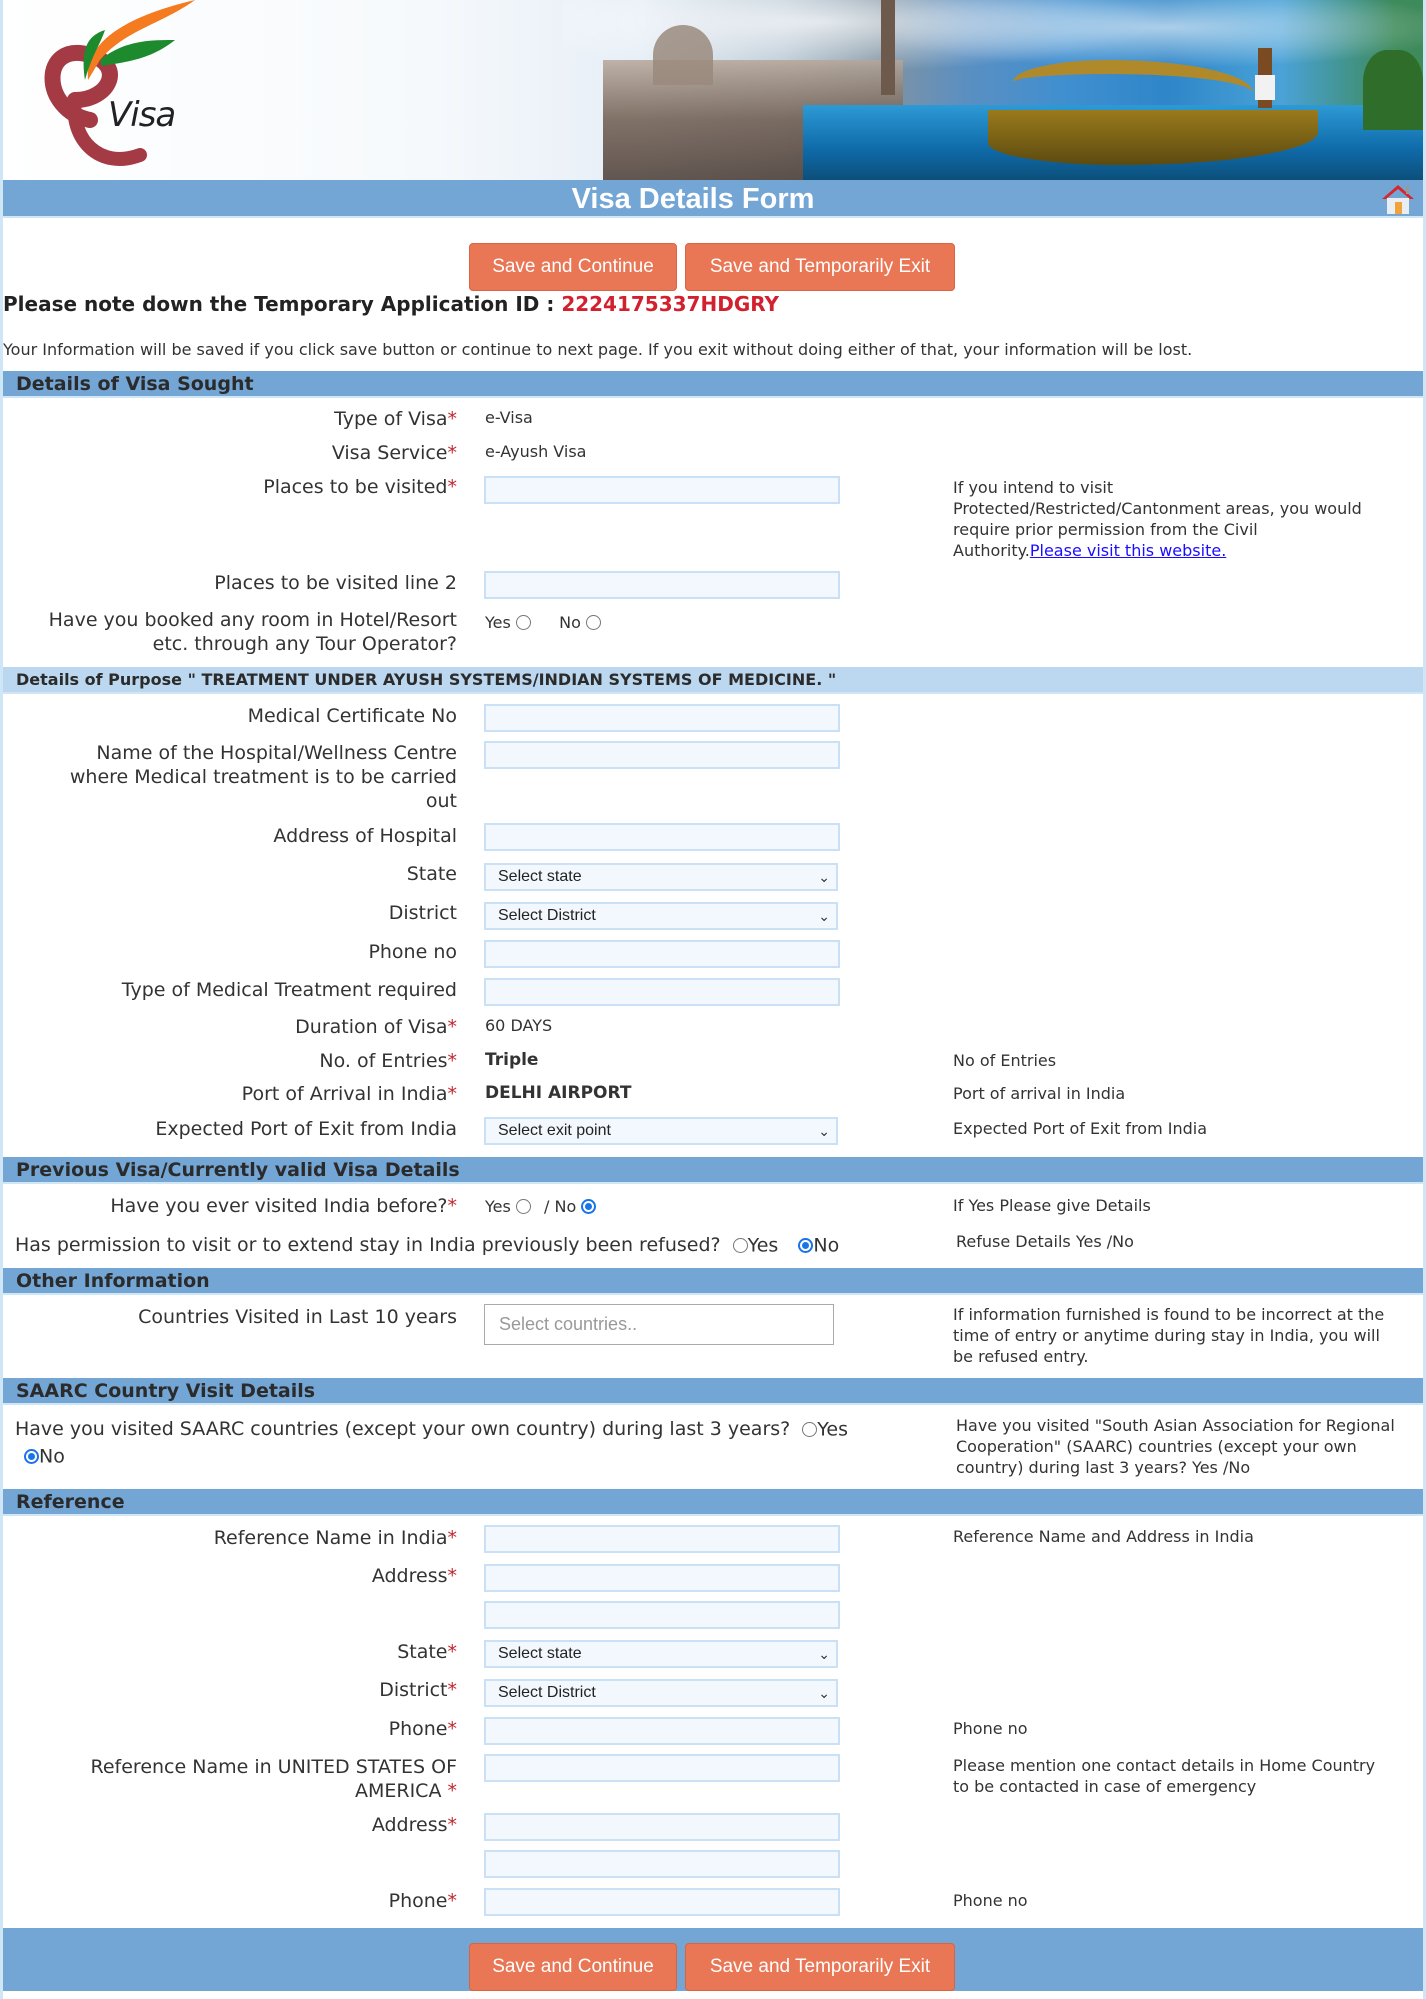  Describe the element at coordinates (713, 1281) in the screenshot. I see `section-other-info: Other Information` at that location.